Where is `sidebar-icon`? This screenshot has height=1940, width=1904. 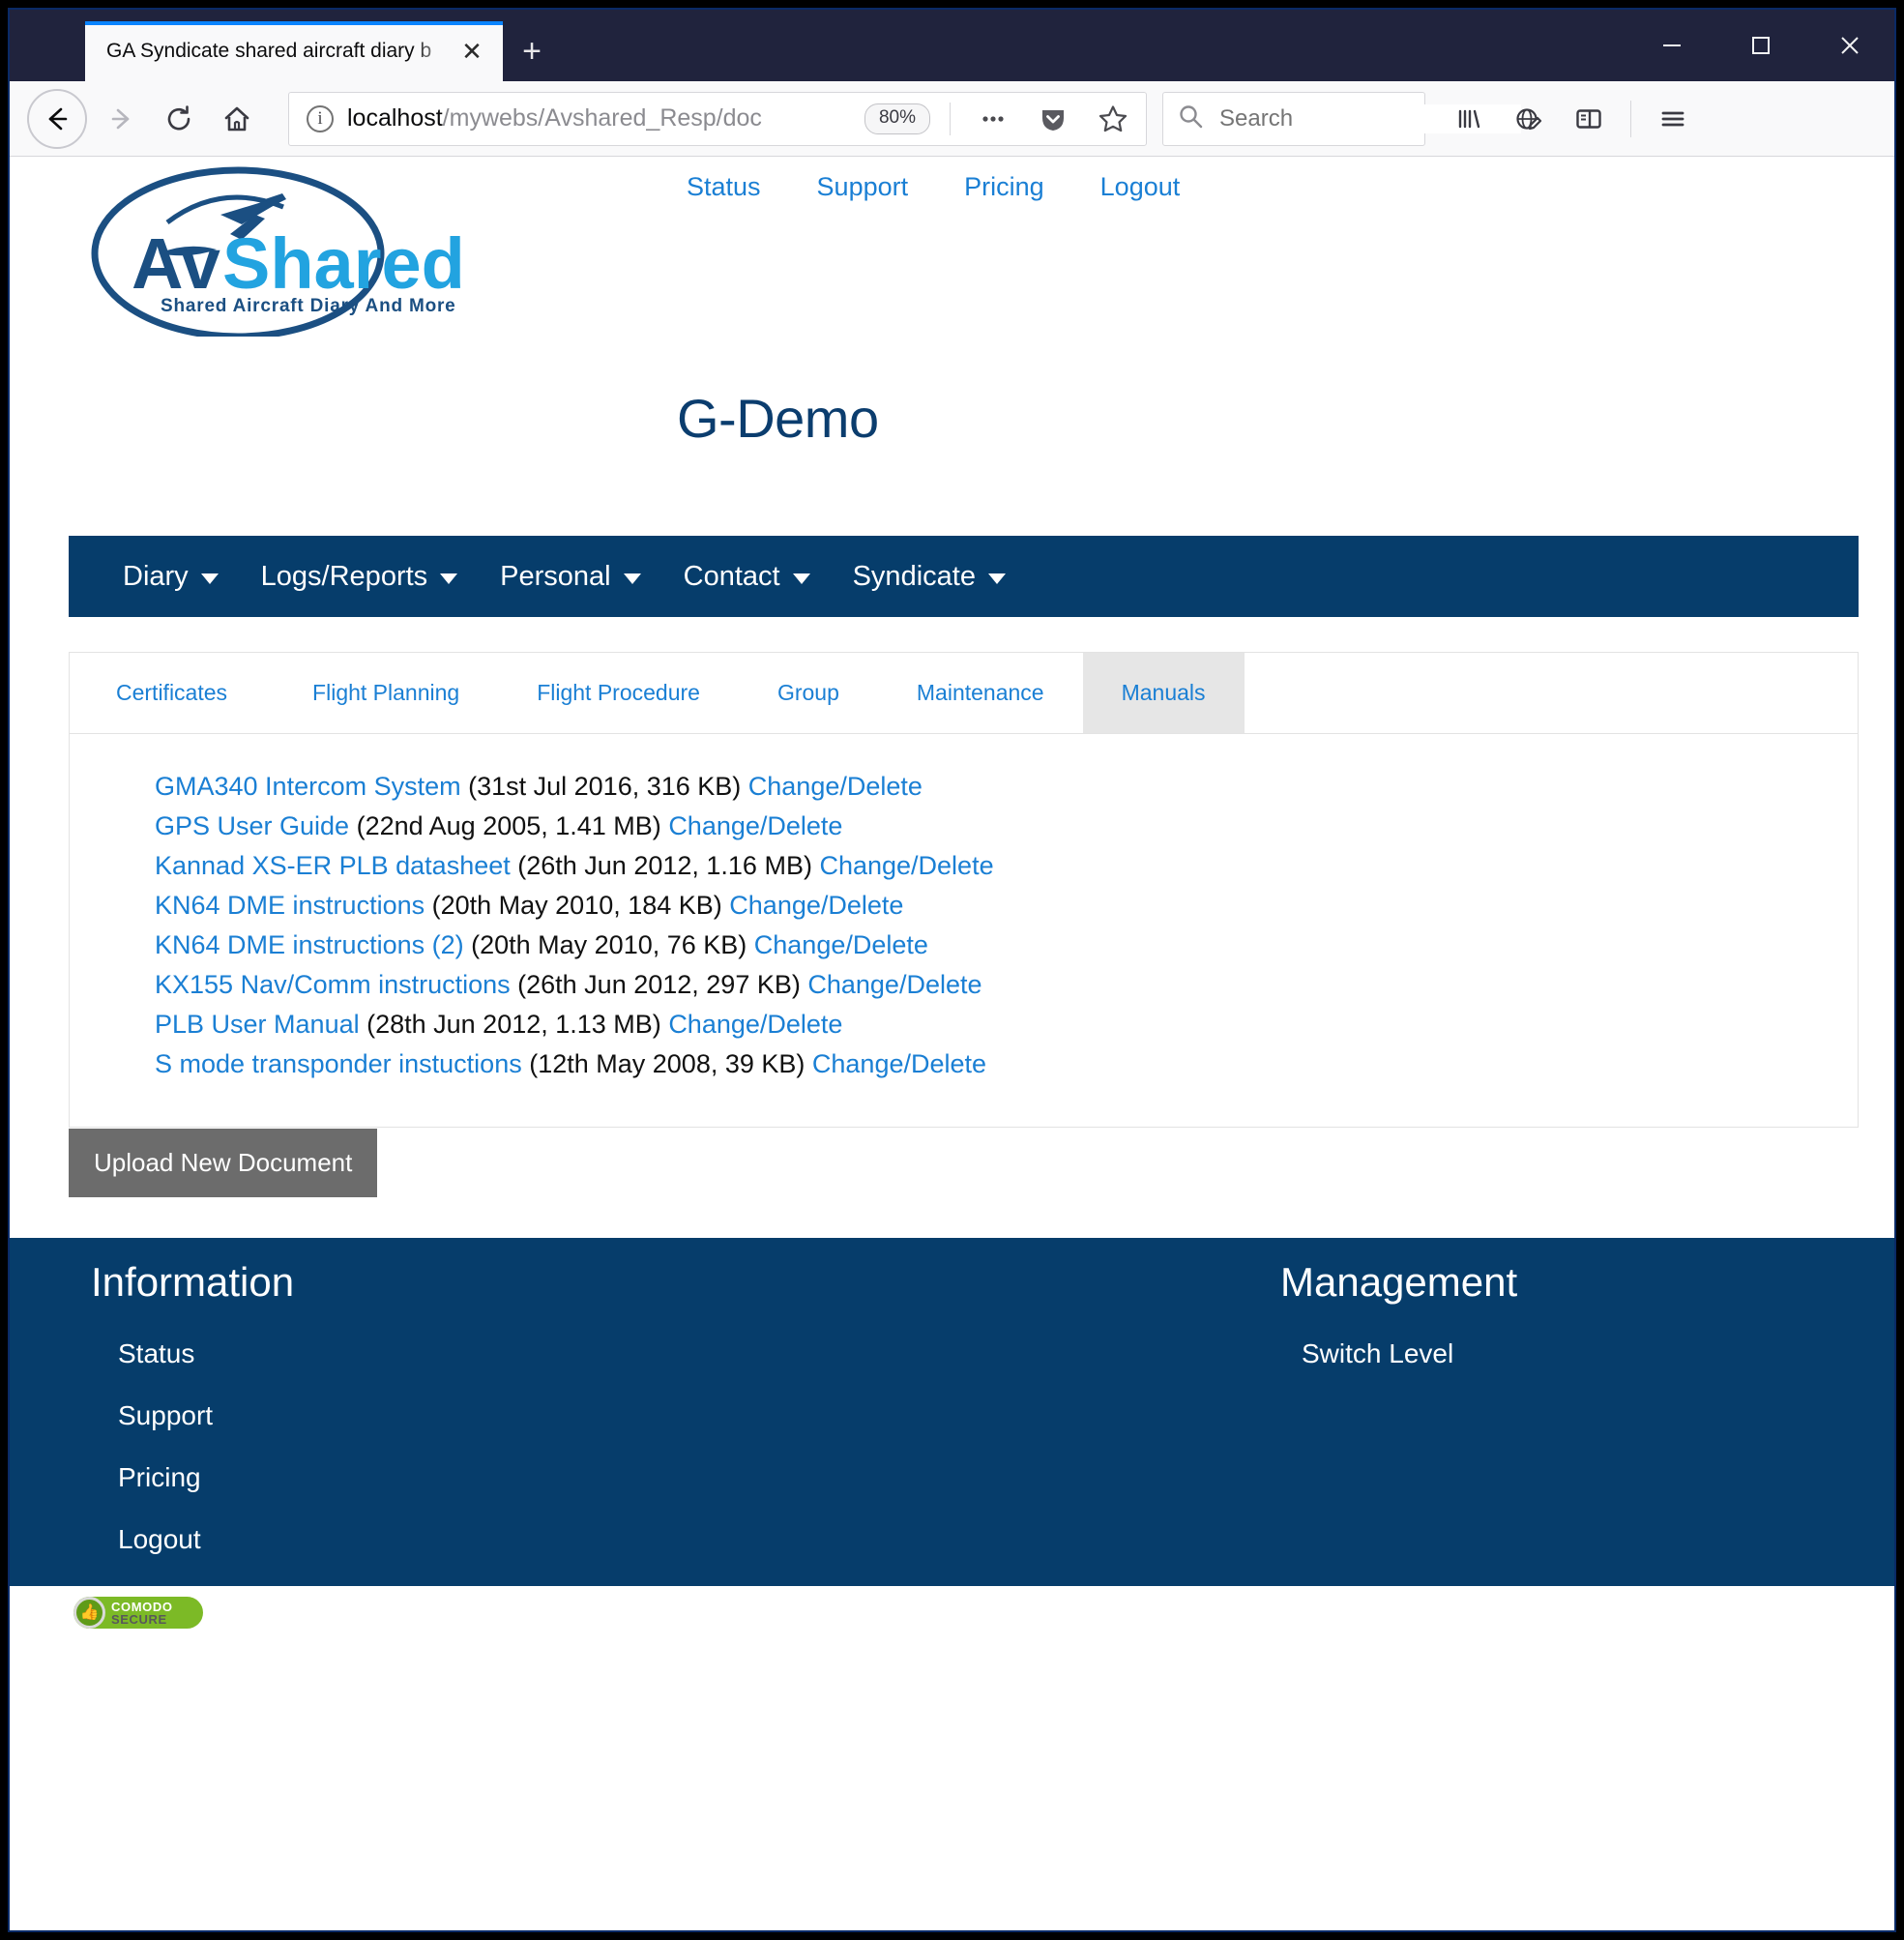 sidebar-icon is located at coordinates (1589, 119).